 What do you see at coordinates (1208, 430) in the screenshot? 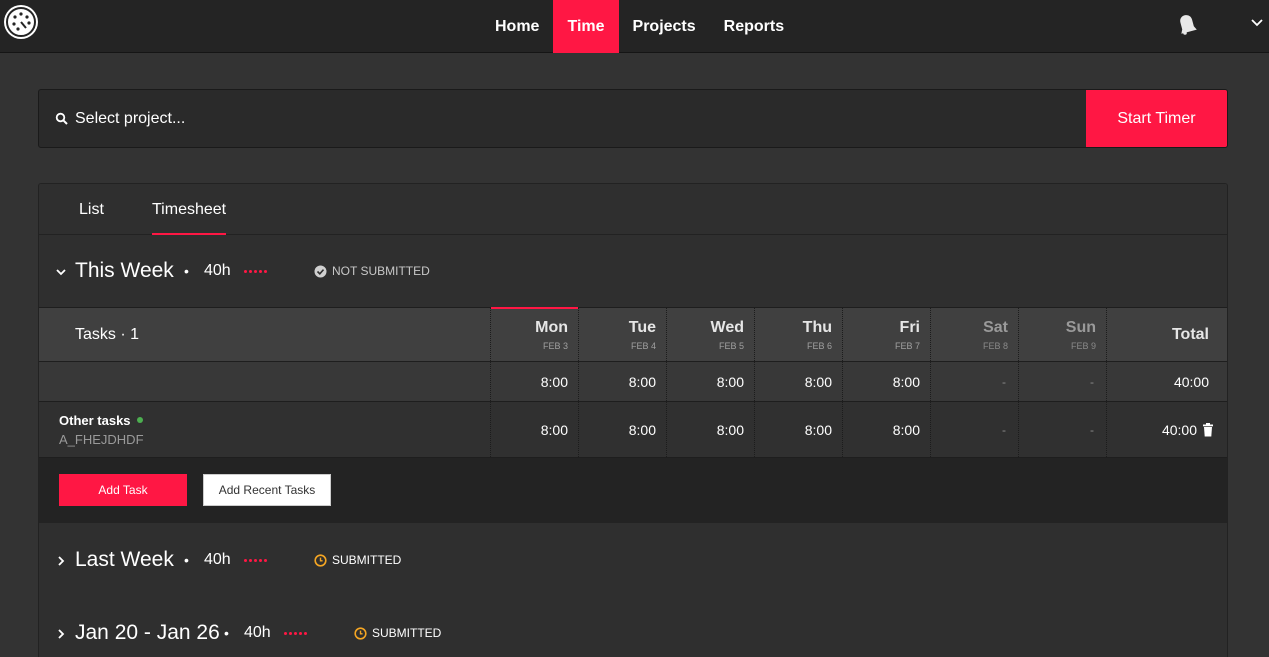
I see `trash-icon` at bounding box center [1208, 430].